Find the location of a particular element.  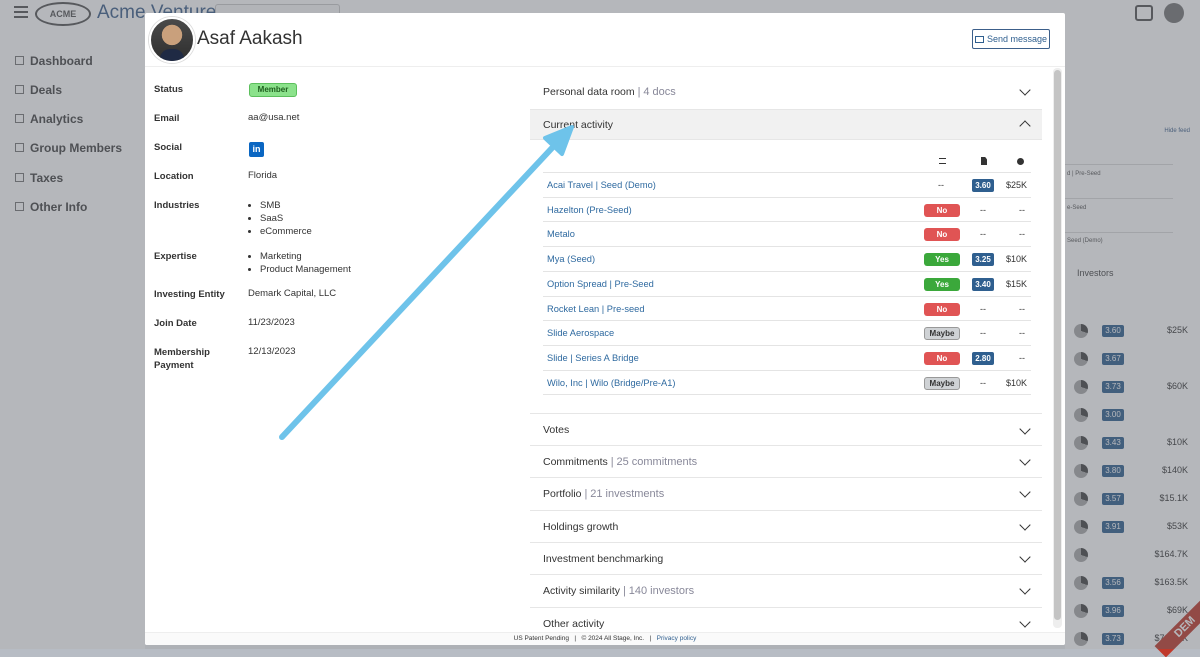

accordion-title: Activity similarity | 140 investors is located at coordinates (618, 591).